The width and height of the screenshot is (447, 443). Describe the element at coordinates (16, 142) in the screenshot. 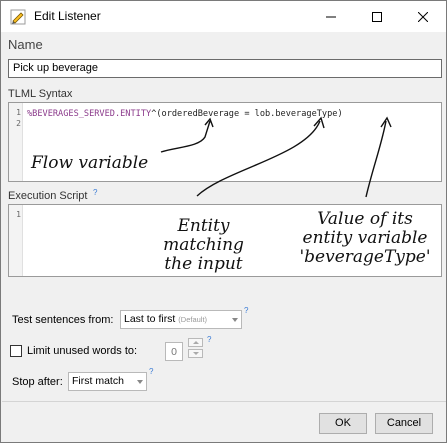

I see `line-number-gutter: 1 2` at that location.